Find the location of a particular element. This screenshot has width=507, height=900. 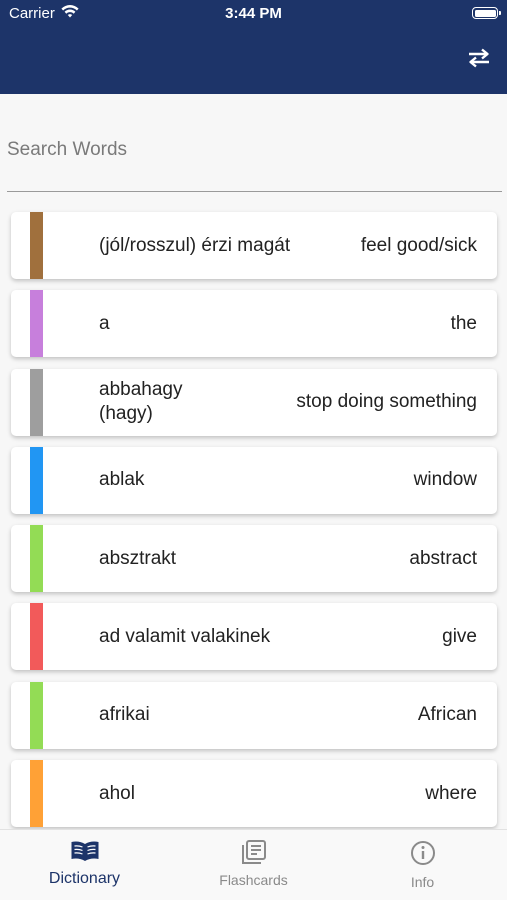

hungarian-word: ahol is located at coordinates (117, 793).